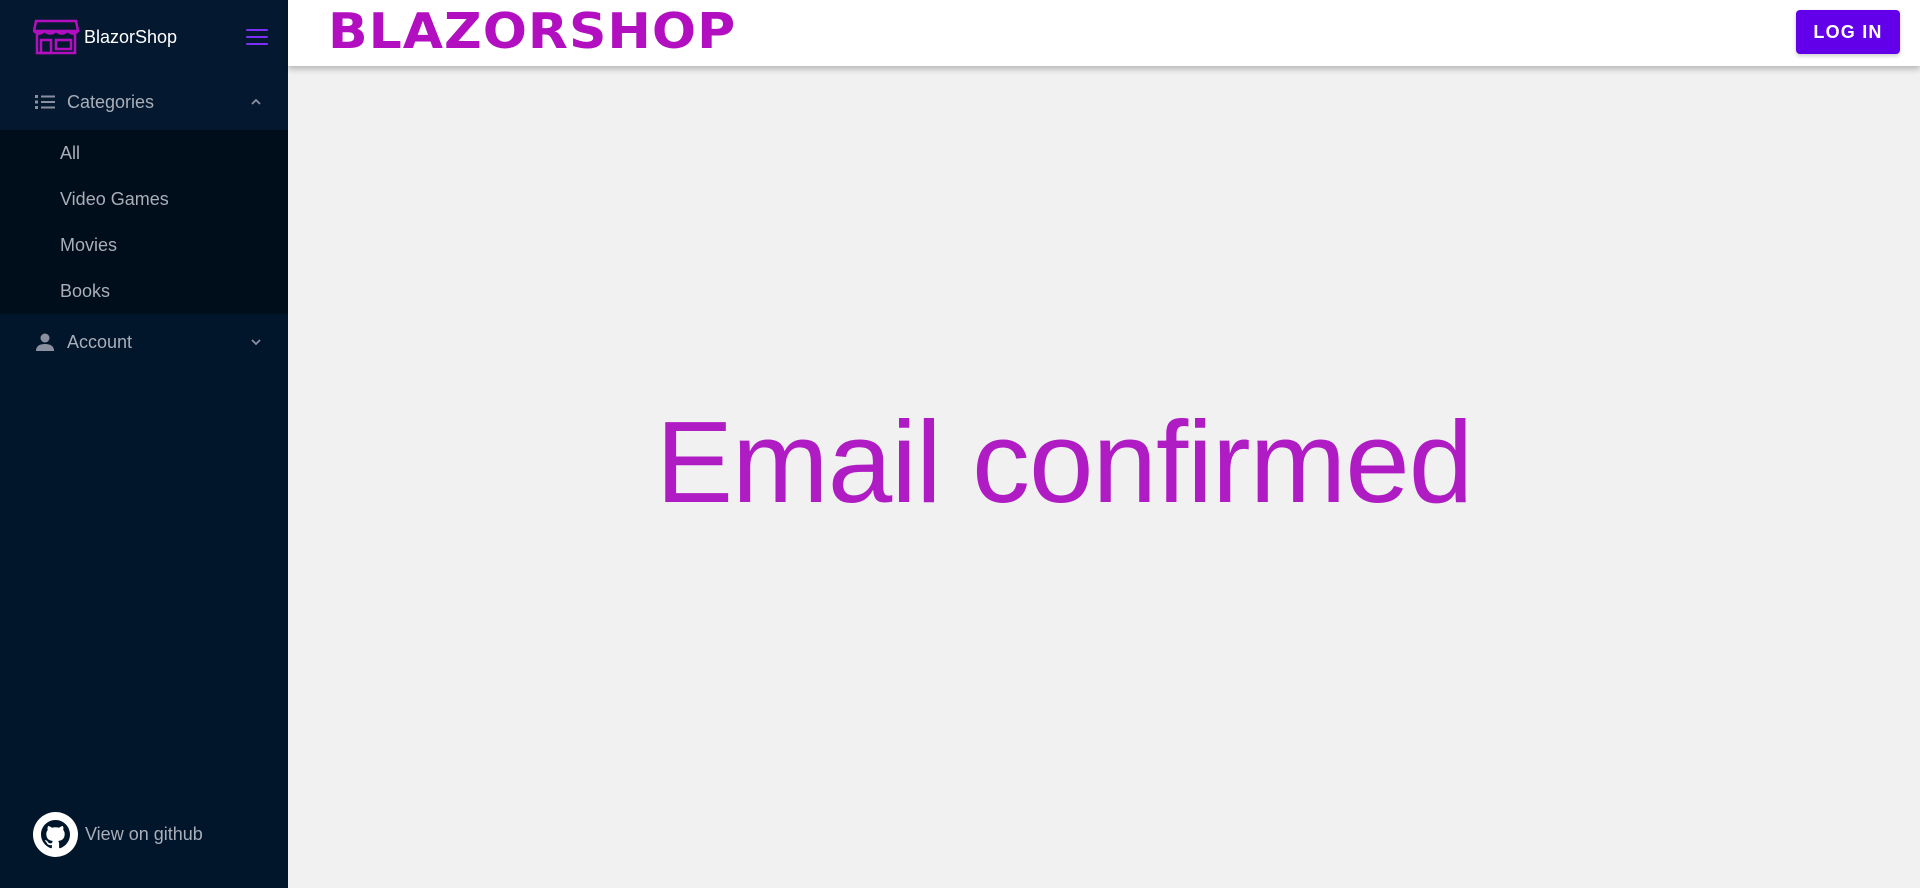 The image size is (1920, 888). I want to click on site-logo: BLAZORSHOP, so click(532, 31).